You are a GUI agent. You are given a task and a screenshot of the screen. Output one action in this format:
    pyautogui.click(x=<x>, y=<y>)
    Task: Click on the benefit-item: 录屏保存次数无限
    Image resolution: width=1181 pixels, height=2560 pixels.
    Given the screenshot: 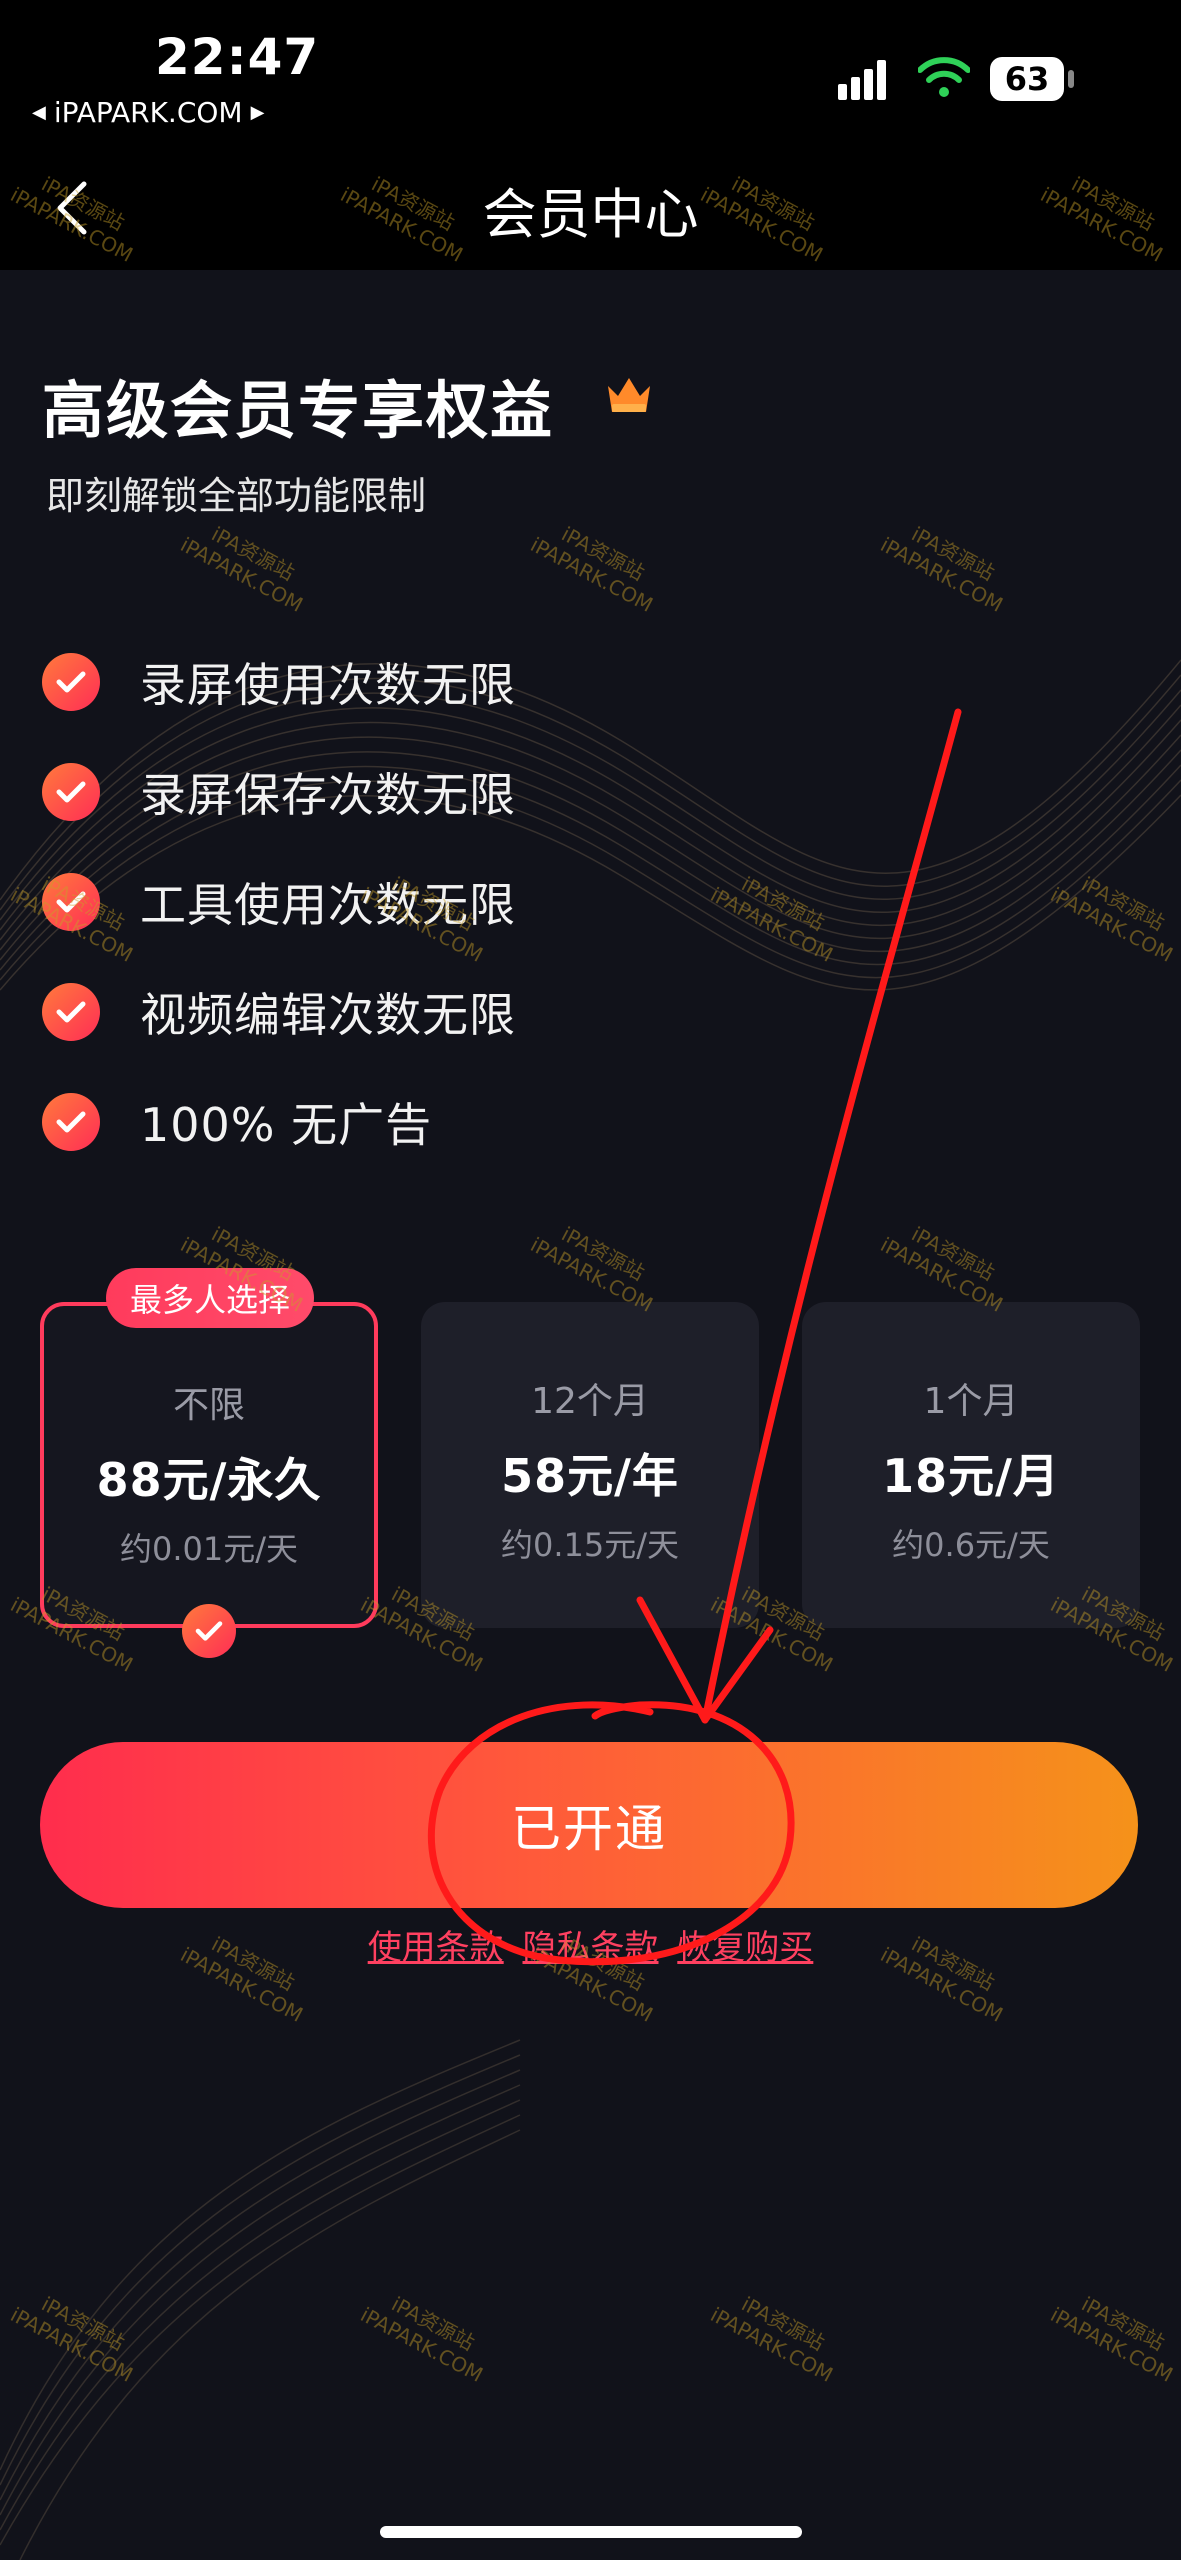 What is the action you would take?
    pyautogui.click(x=279, y=792)
    